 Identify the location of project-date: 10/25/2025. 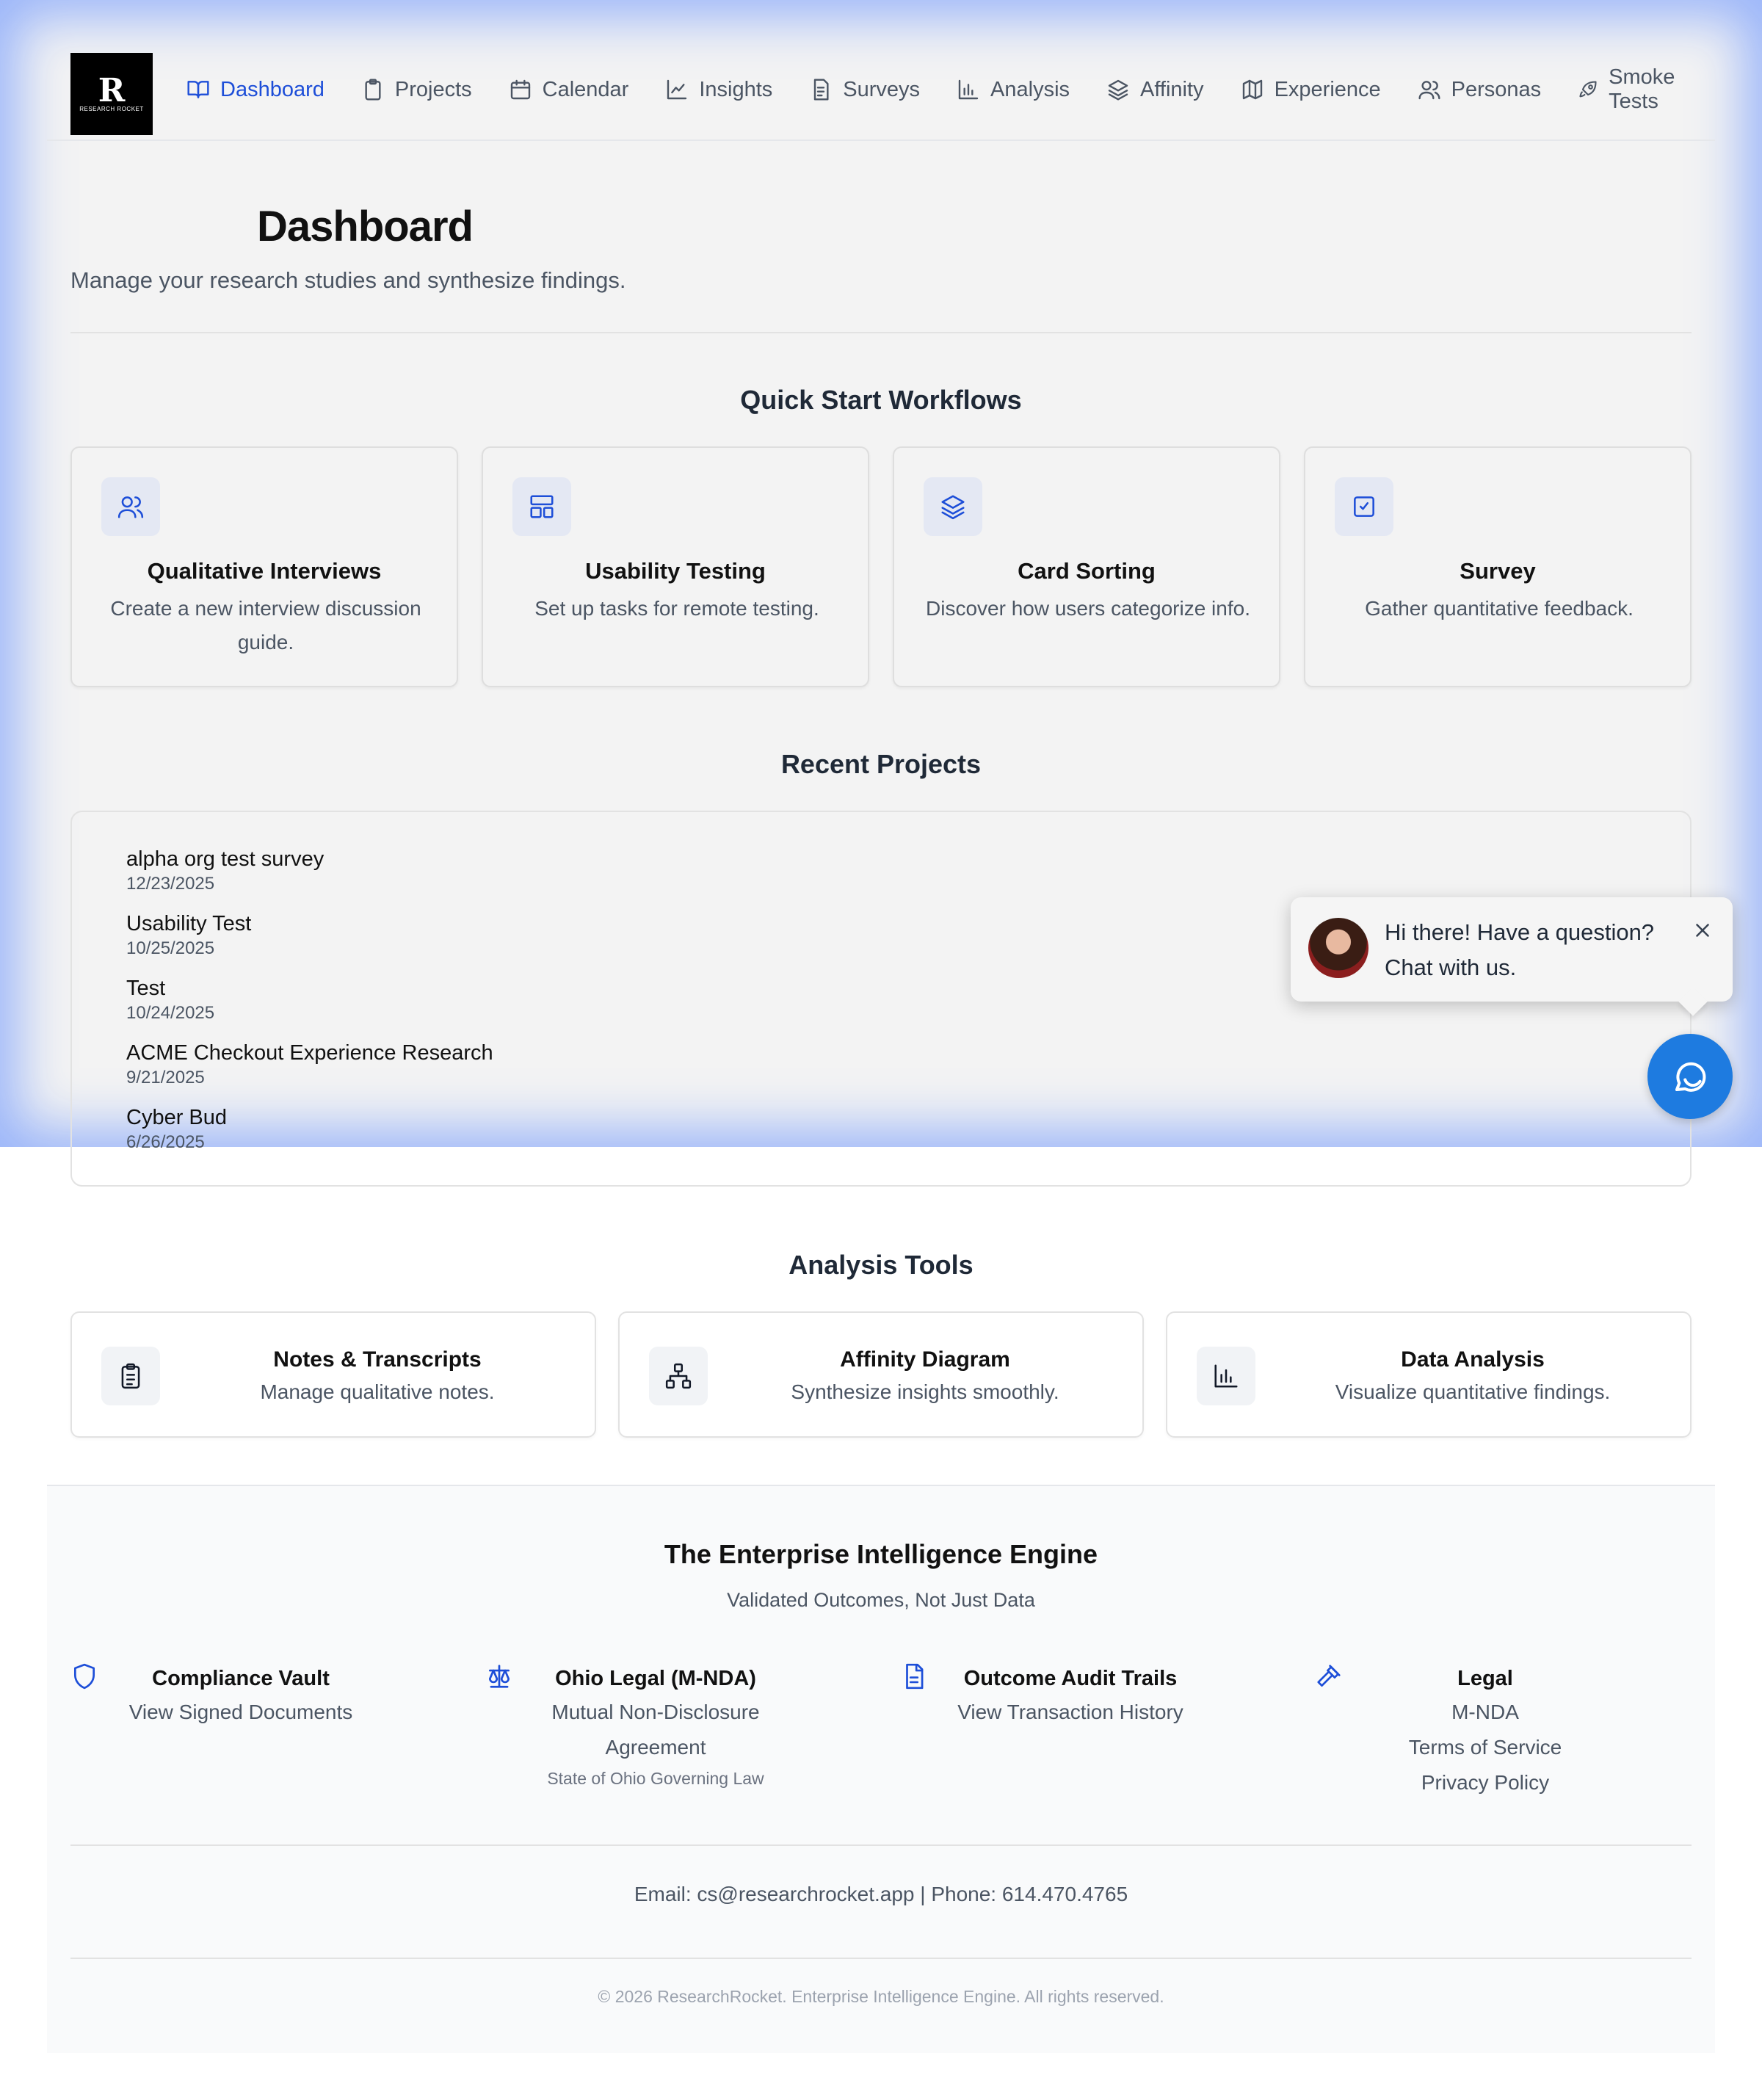
(170, 948).